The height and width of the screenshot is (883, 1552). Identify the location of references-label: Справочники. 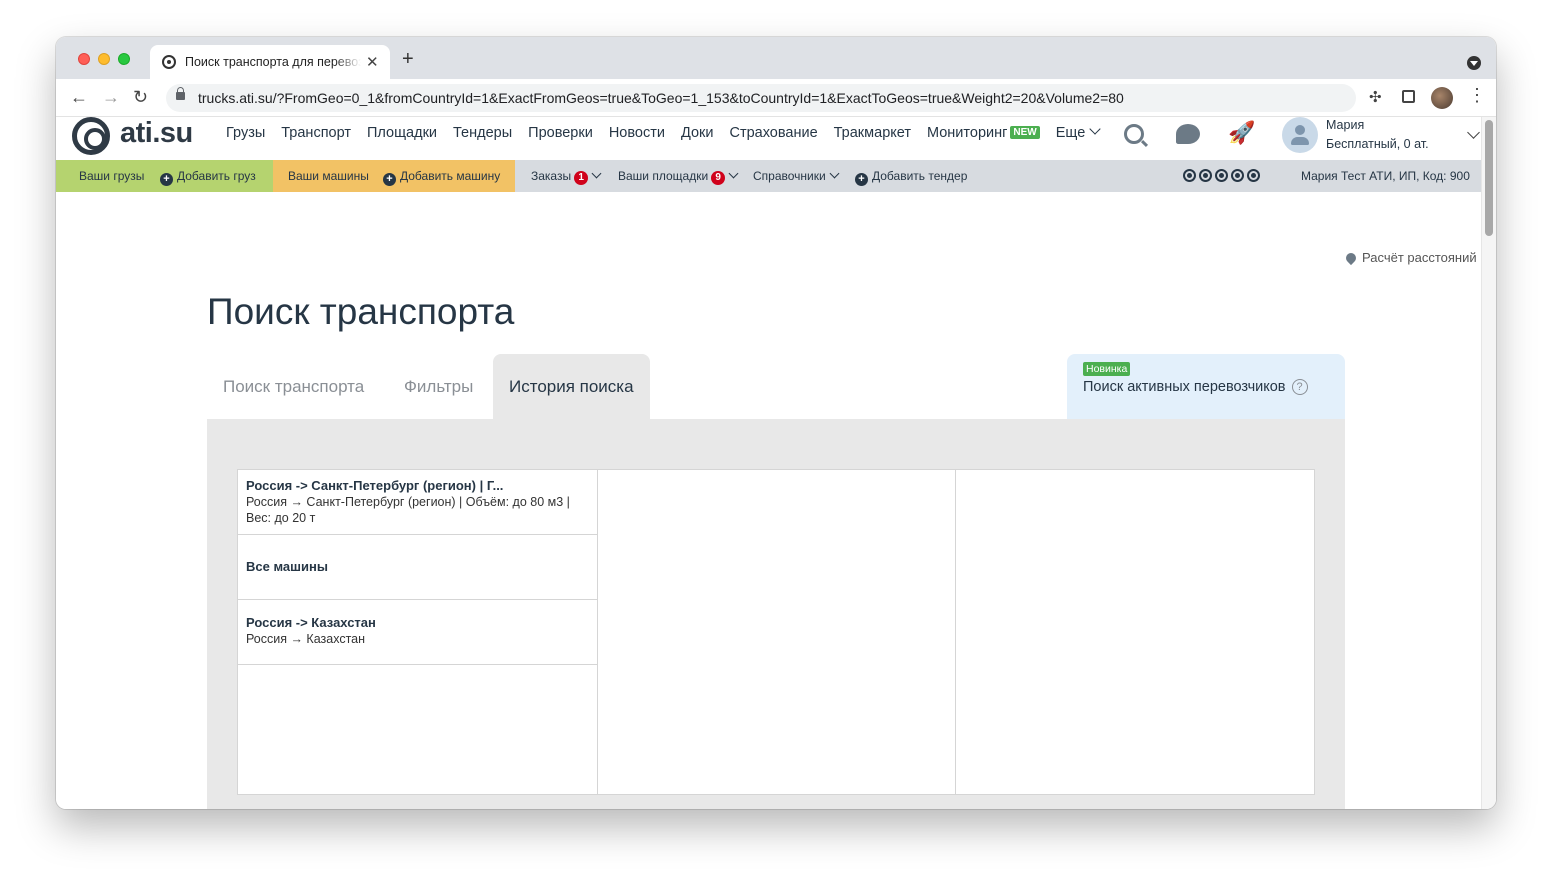
(789, 176).